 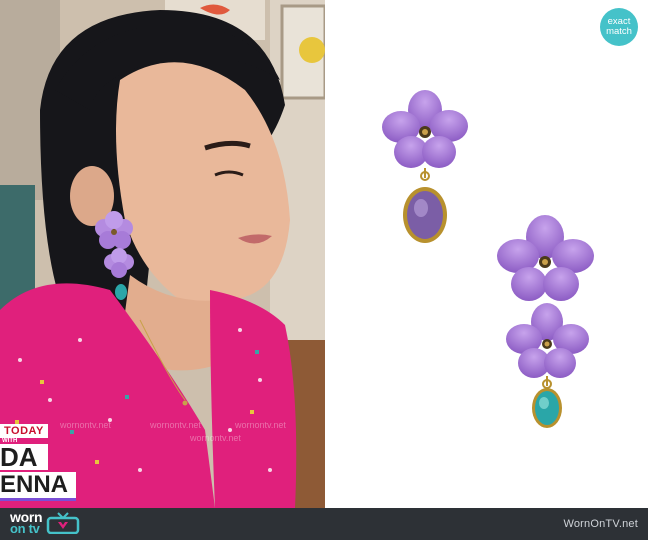 I want to click on badge-line2: match, so click(x=619, y=31).